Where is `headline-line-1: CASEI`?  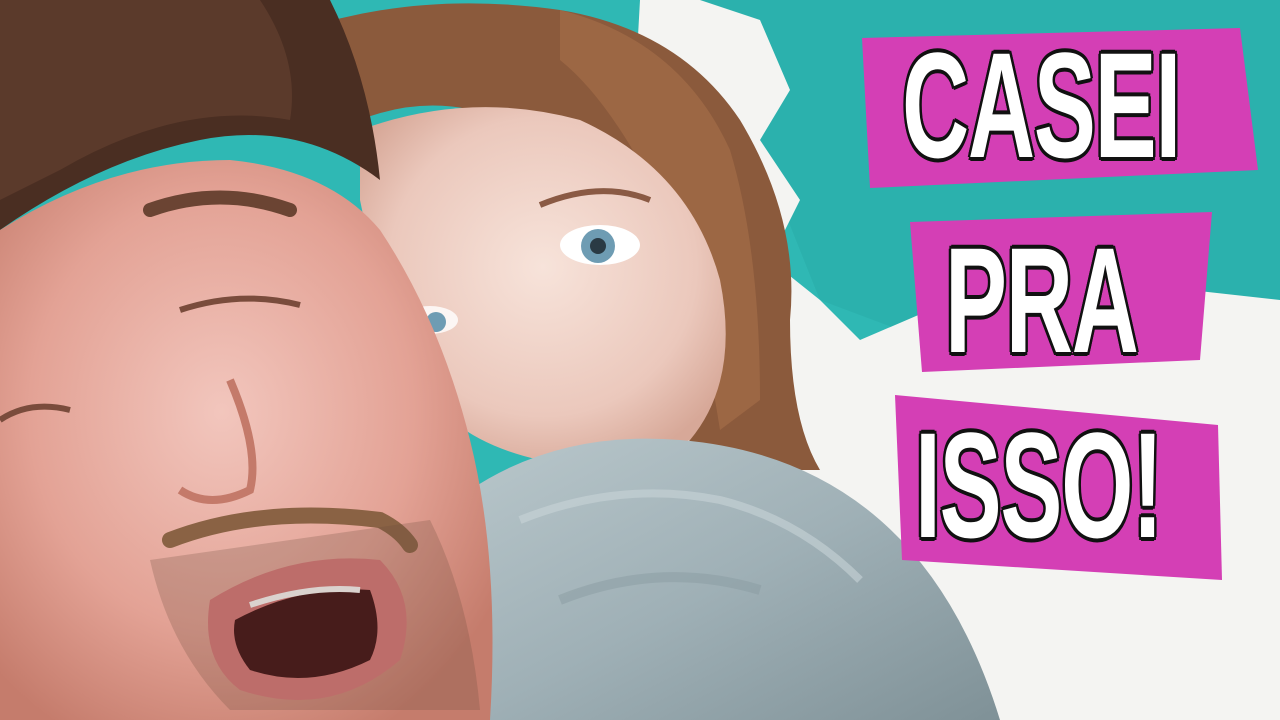
headline-line-1: CASEI is located at coordinates (1041, 105).